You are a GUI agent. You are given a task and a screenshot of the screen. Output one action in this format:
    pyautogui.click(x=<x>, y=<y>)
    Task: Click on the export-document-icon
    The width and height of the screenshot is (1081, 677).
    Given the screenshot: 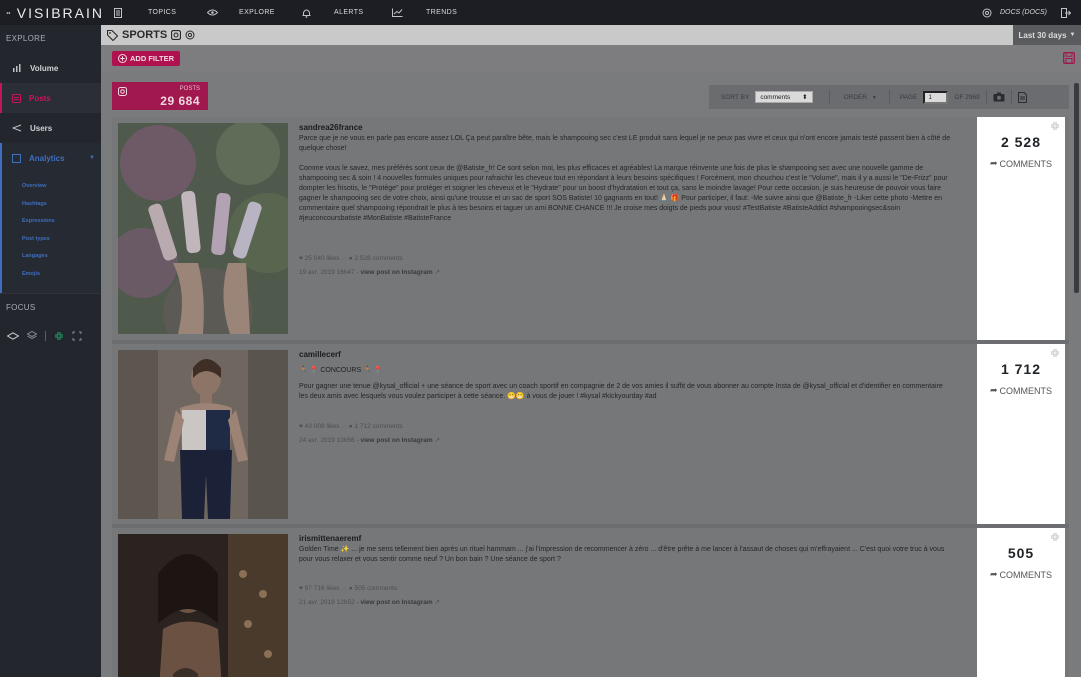 What is the action you would take?
    pyautogui.click(x=1022, y=97)
    